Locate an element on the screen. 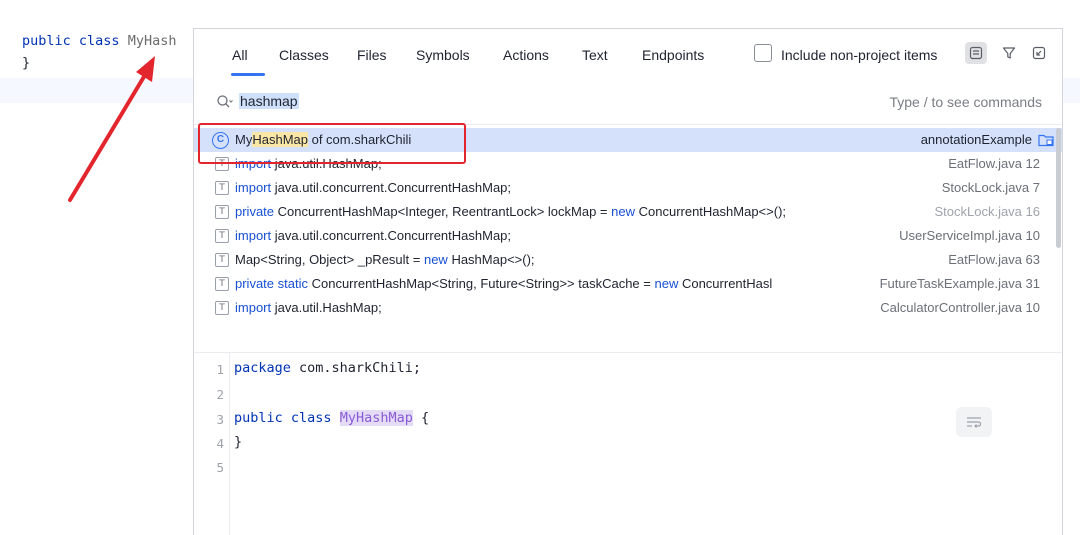 The image size is (1080, 535). editor-class-name: MyHash is located at coordinates (152, 41).